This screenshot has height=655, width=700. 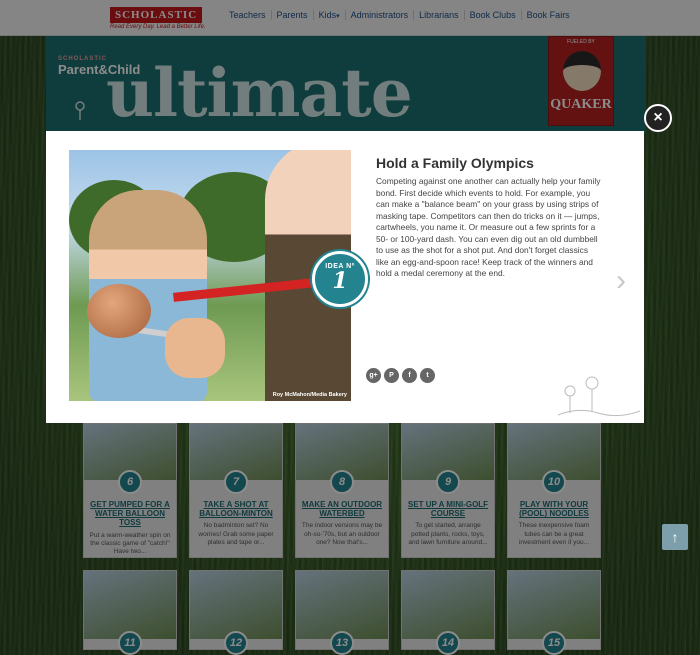 What do you see at coordinates (427, 375) in the screenshot?
I see `twitter-icon: t` at bounding box center [427, 375].